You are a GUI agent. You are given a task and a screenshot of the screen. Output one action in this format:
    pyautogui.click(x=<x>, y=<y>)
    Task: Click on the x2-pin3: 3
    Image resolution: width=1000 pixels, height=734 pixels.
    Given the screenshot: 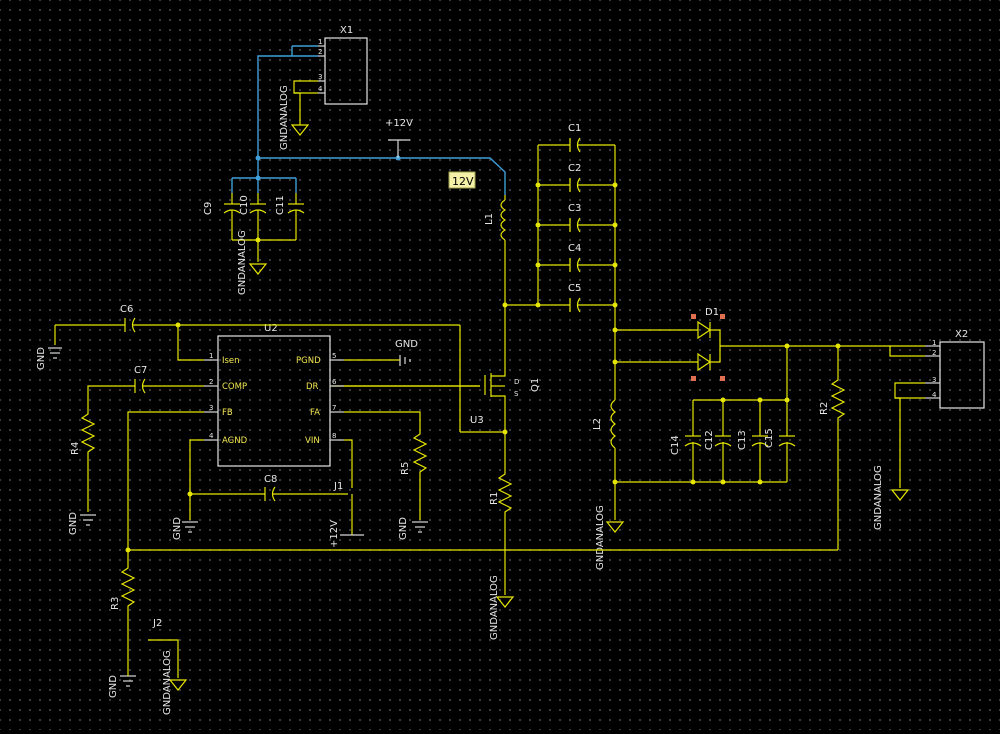 What is the action you would take?
    pyautogui.click(x=934, y=380)
    